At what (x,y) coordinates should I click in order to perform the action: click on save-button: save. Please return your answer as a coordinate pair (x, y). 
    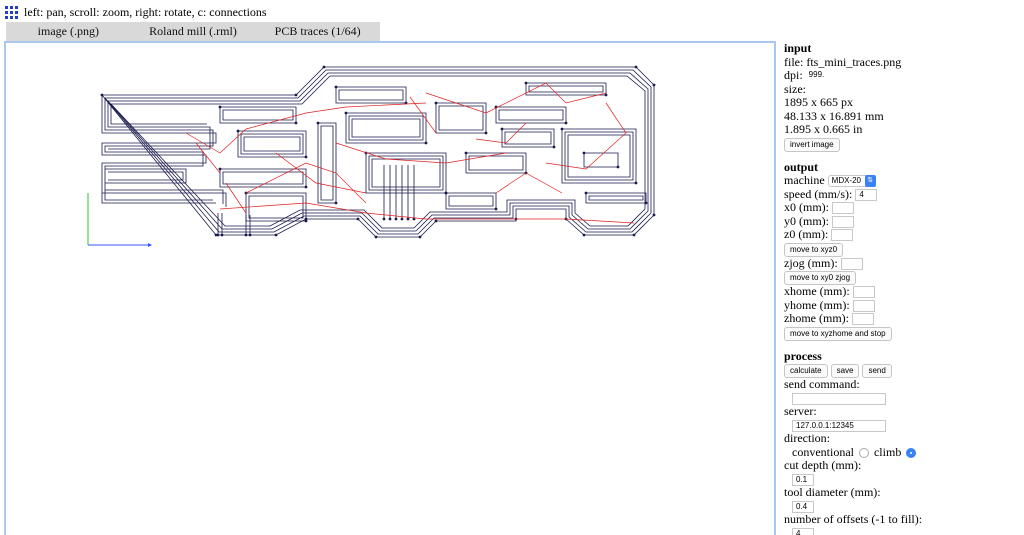
    Looking at the image, I should click on (845, 371).